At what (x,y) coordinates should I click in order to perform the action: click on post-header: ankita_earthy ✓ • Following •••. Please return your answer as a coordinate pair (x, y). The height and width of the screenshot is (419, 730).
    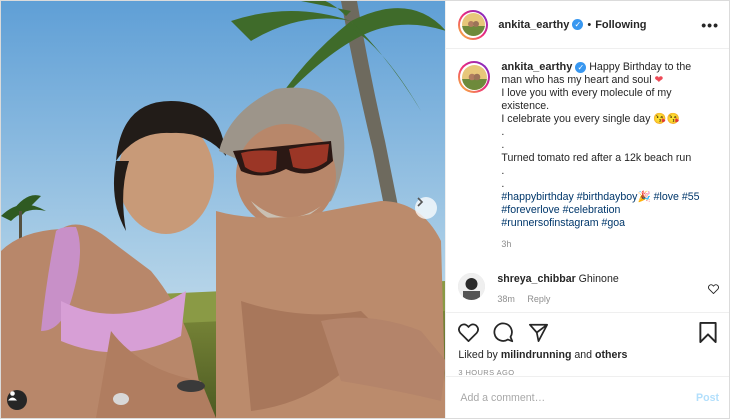
    Looking at the image, I should click on (587, 25).